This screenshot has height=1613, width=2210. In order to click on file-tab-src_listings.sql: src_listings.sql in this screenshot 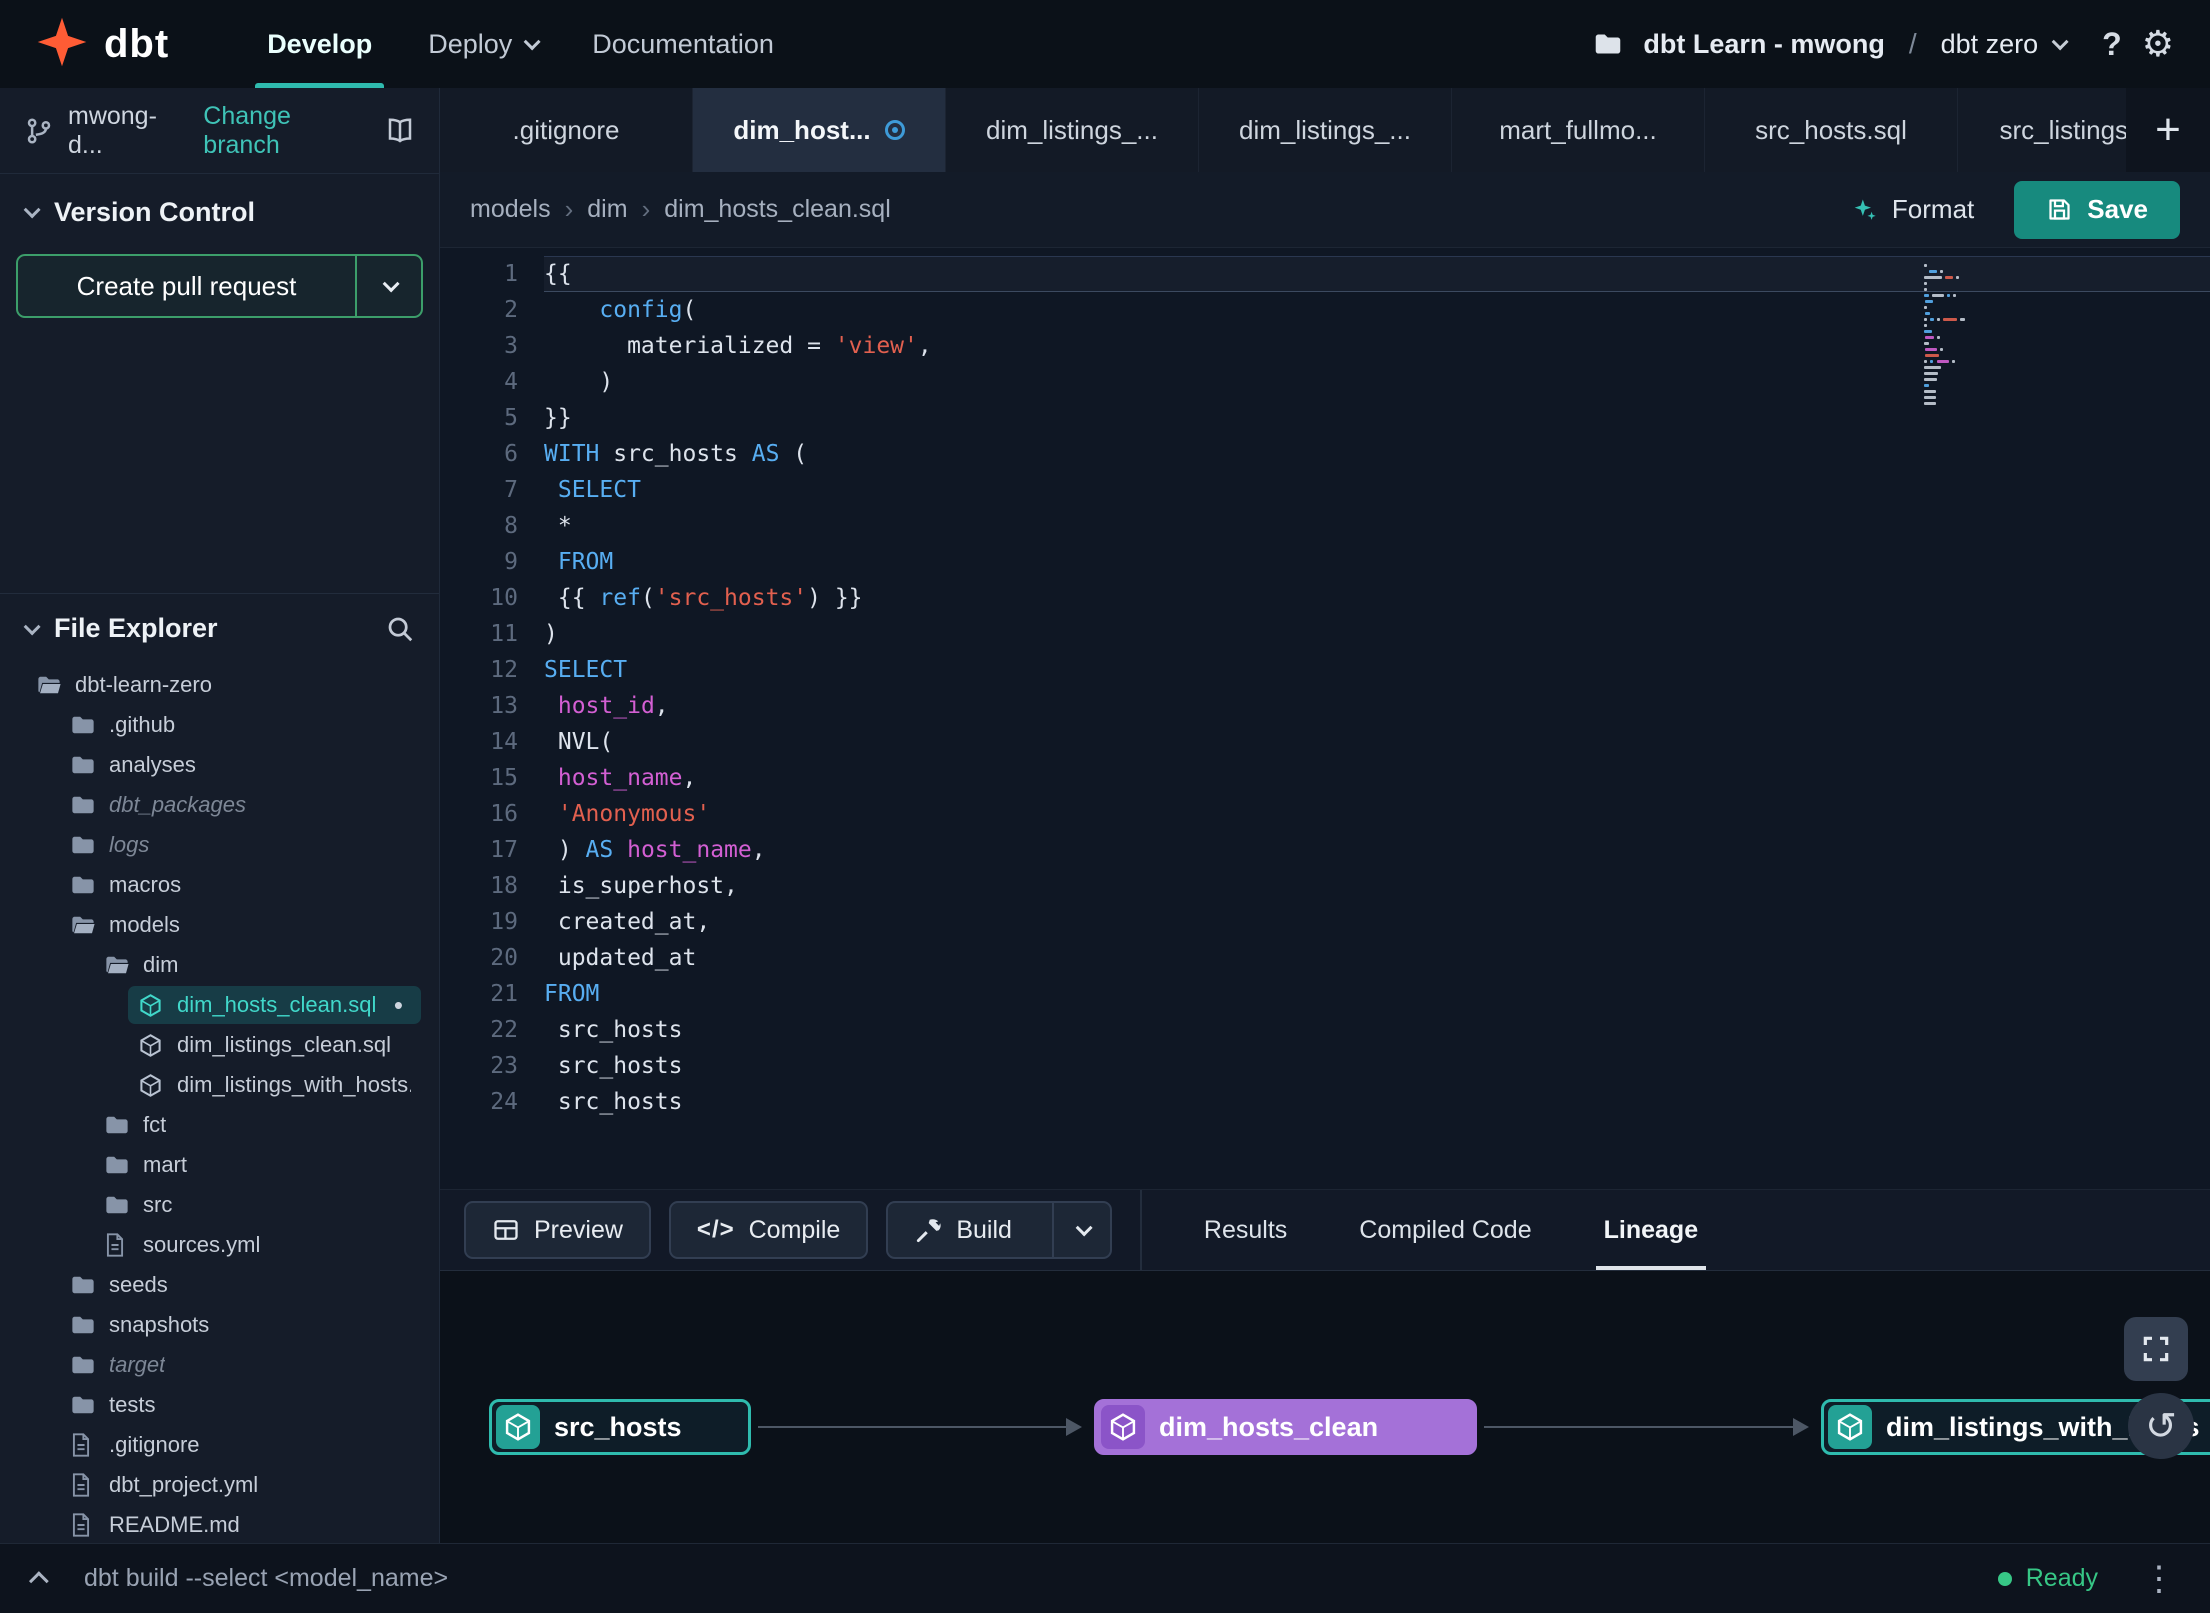, I will do `click(2042, 130)`.